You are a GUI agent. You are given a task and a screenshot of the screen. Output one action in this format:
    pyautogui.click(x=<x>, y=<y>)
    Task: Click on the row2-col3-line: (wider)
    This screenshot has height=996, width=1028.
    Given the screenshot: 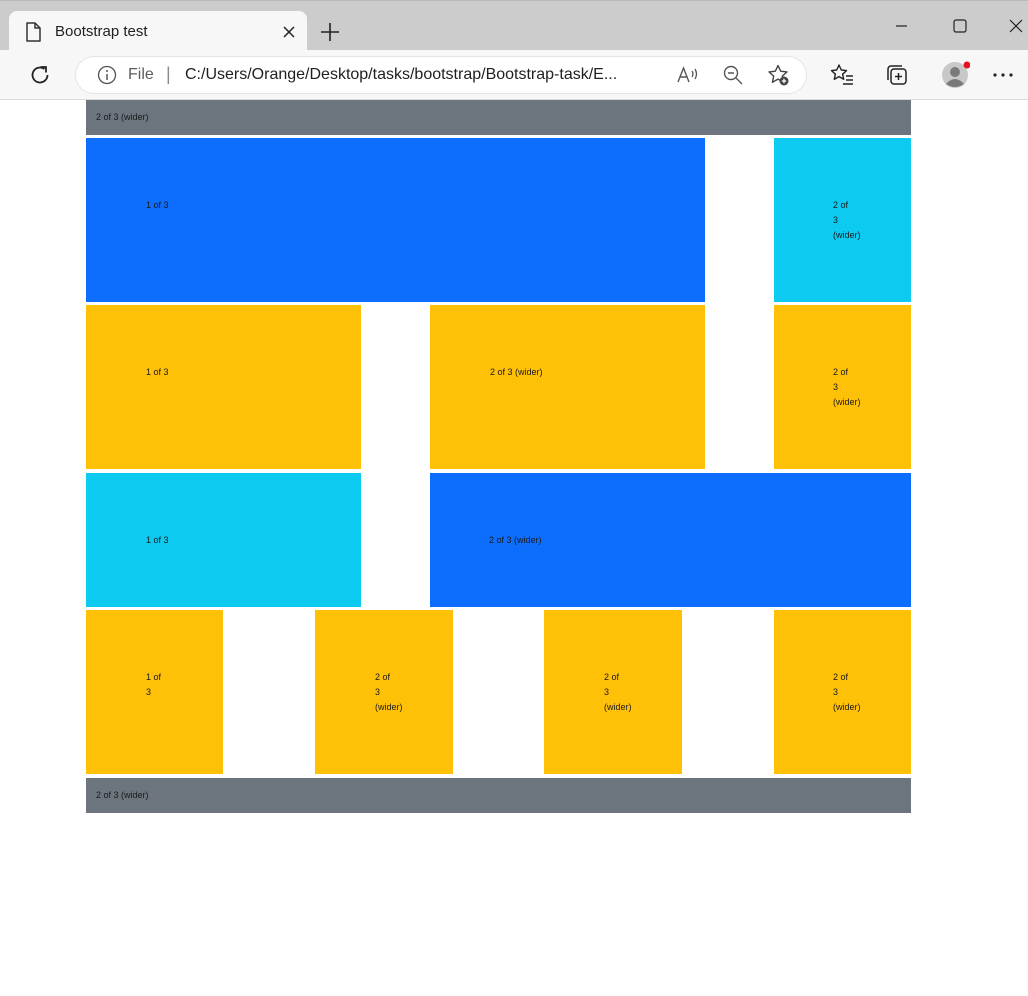 What is the action you would take?
    pyautogui.click(x=847, y=402)
    